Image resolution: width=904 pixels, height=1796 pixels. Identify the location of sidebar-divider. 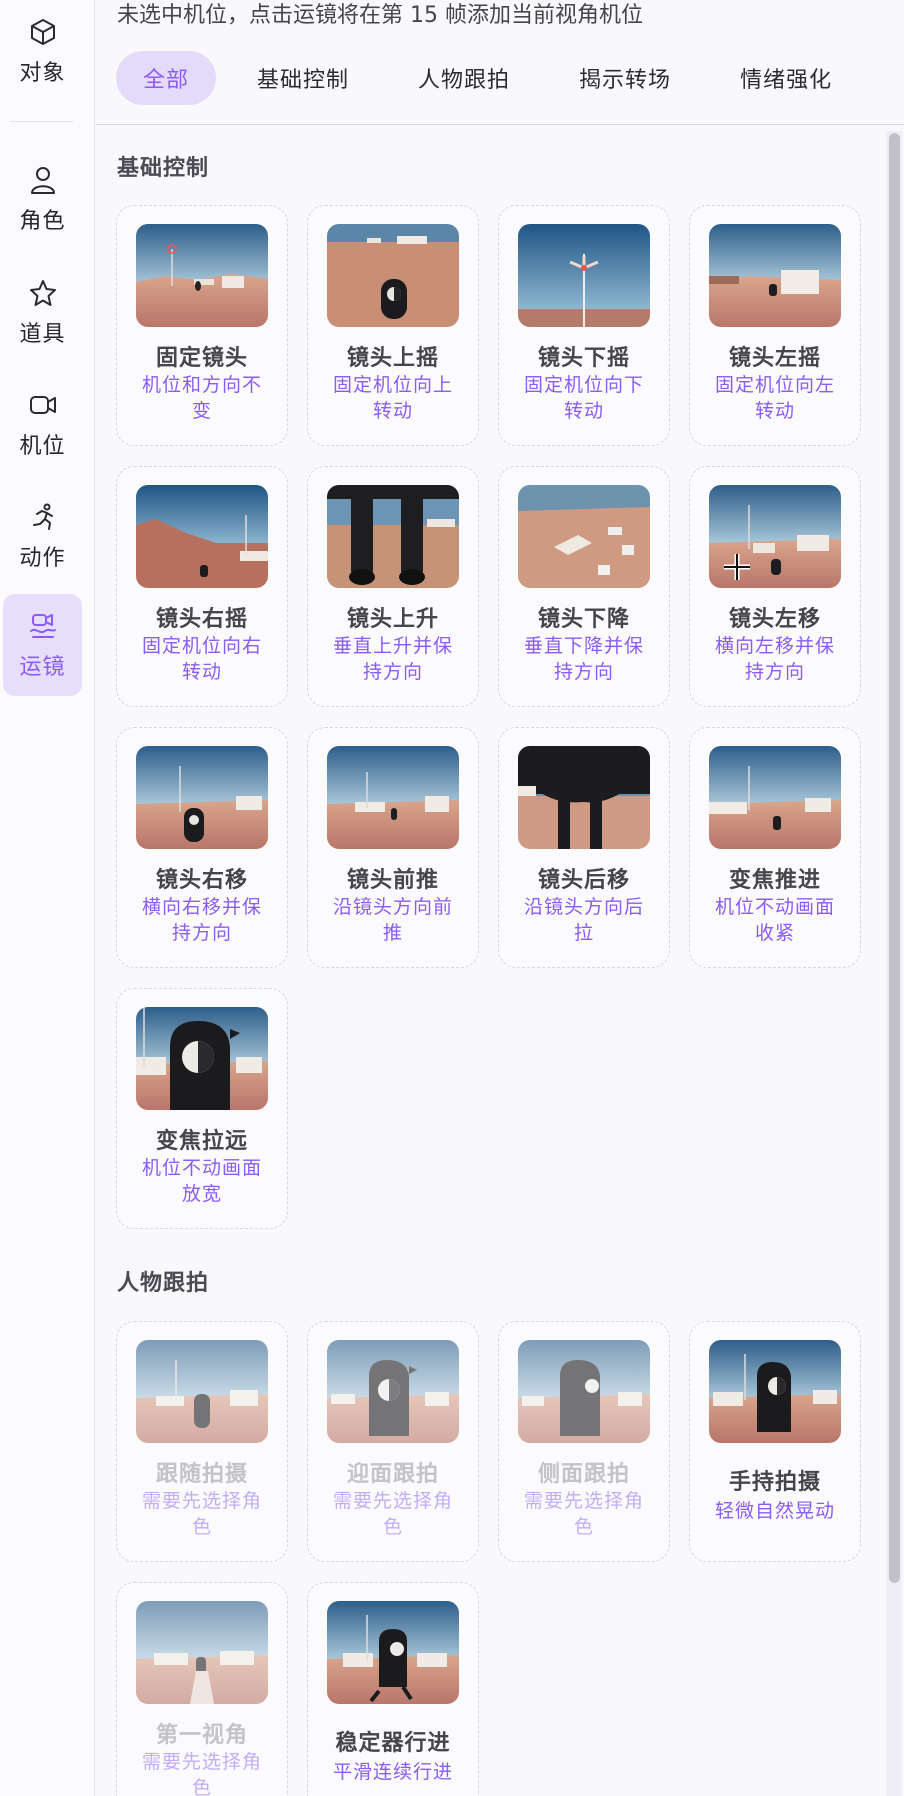
(41, 121).